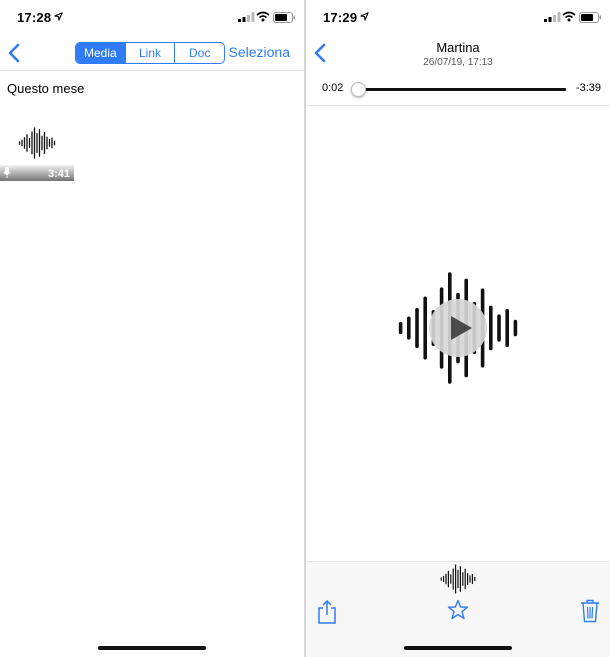  I want to click on message-datetime: 26/07/19, 17:13, so click(458, 62).